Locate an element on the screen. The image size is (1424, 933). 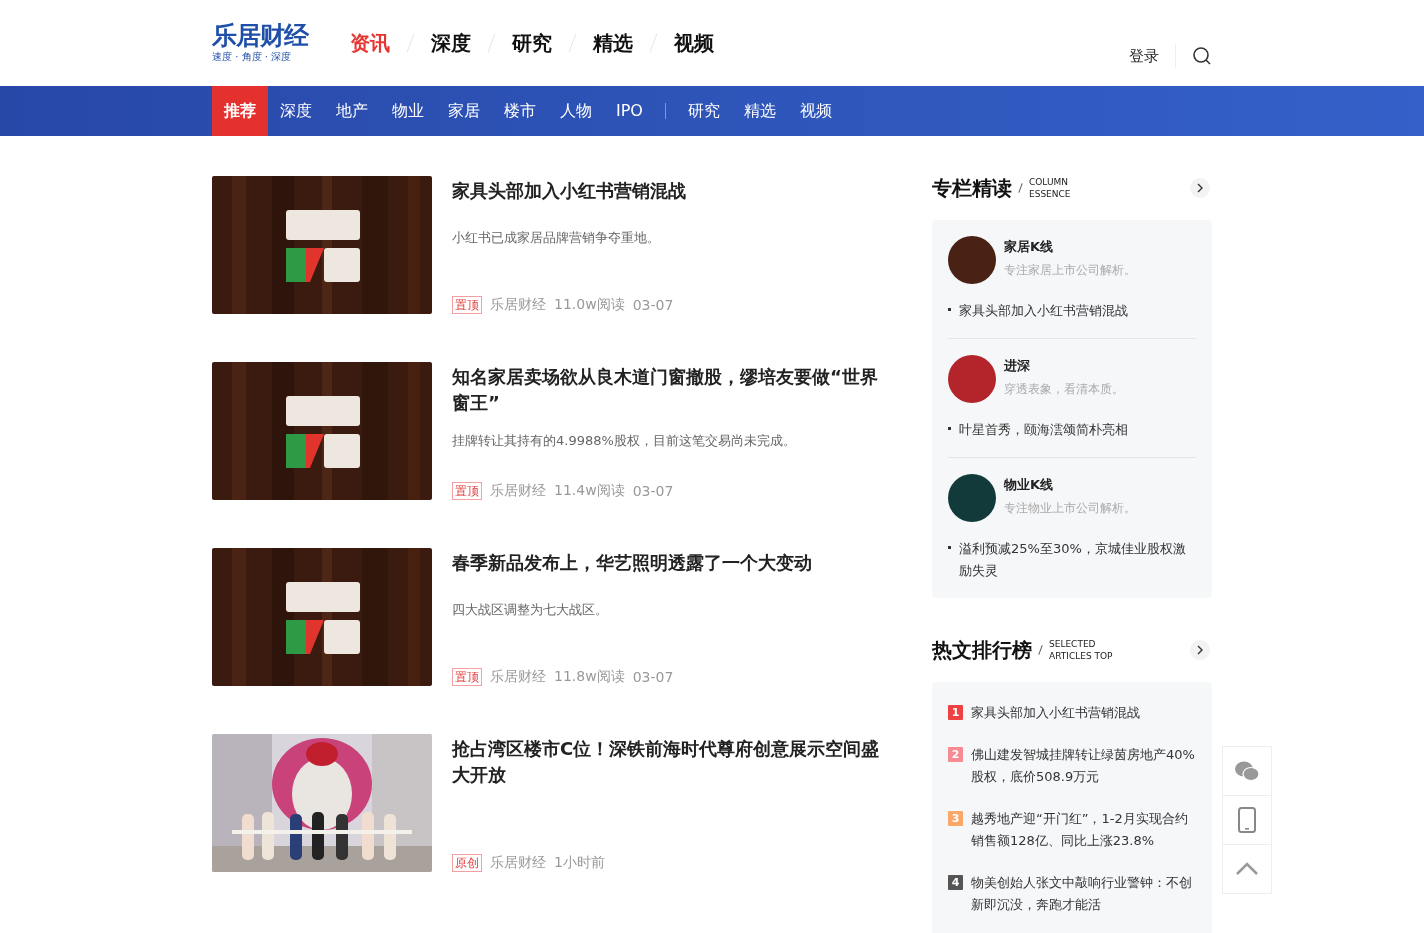
category-tab: 人物 is located at coordinates (576, 111).